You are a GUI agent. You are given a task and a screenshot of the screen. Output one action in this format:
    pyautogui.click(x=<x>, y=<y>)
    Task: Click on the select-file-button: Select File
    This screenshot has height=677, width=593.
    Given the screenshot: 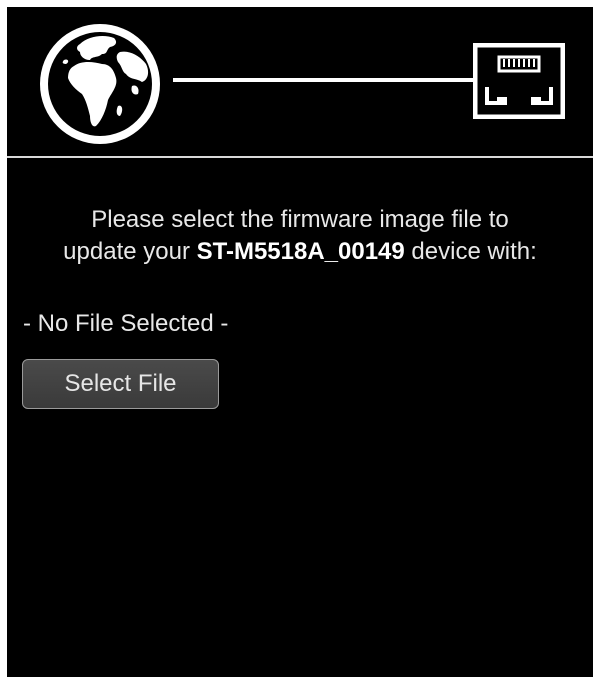 What is the action you would take?
    pyautogui.click(x=120, y=384)
    